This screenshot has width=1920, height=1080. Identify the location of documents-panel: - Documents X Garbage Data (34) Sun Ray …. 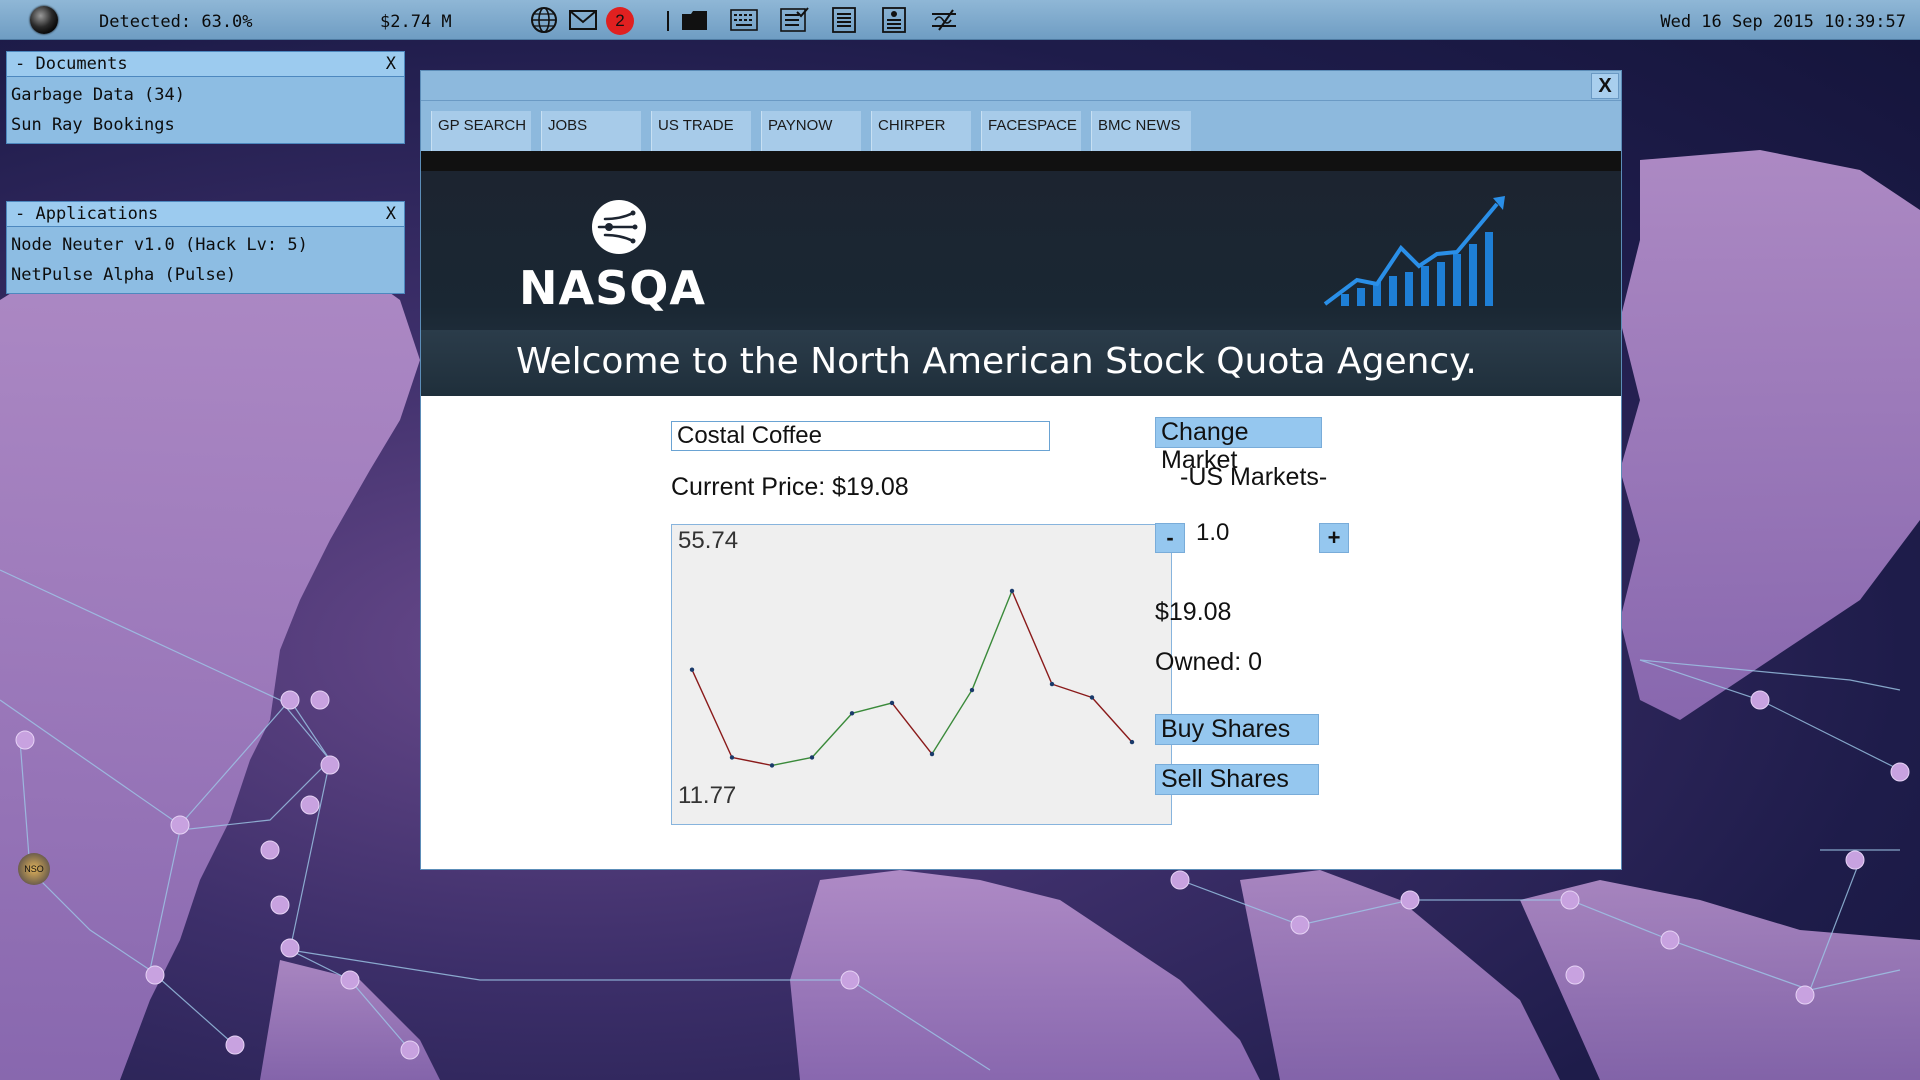
(205, 97).